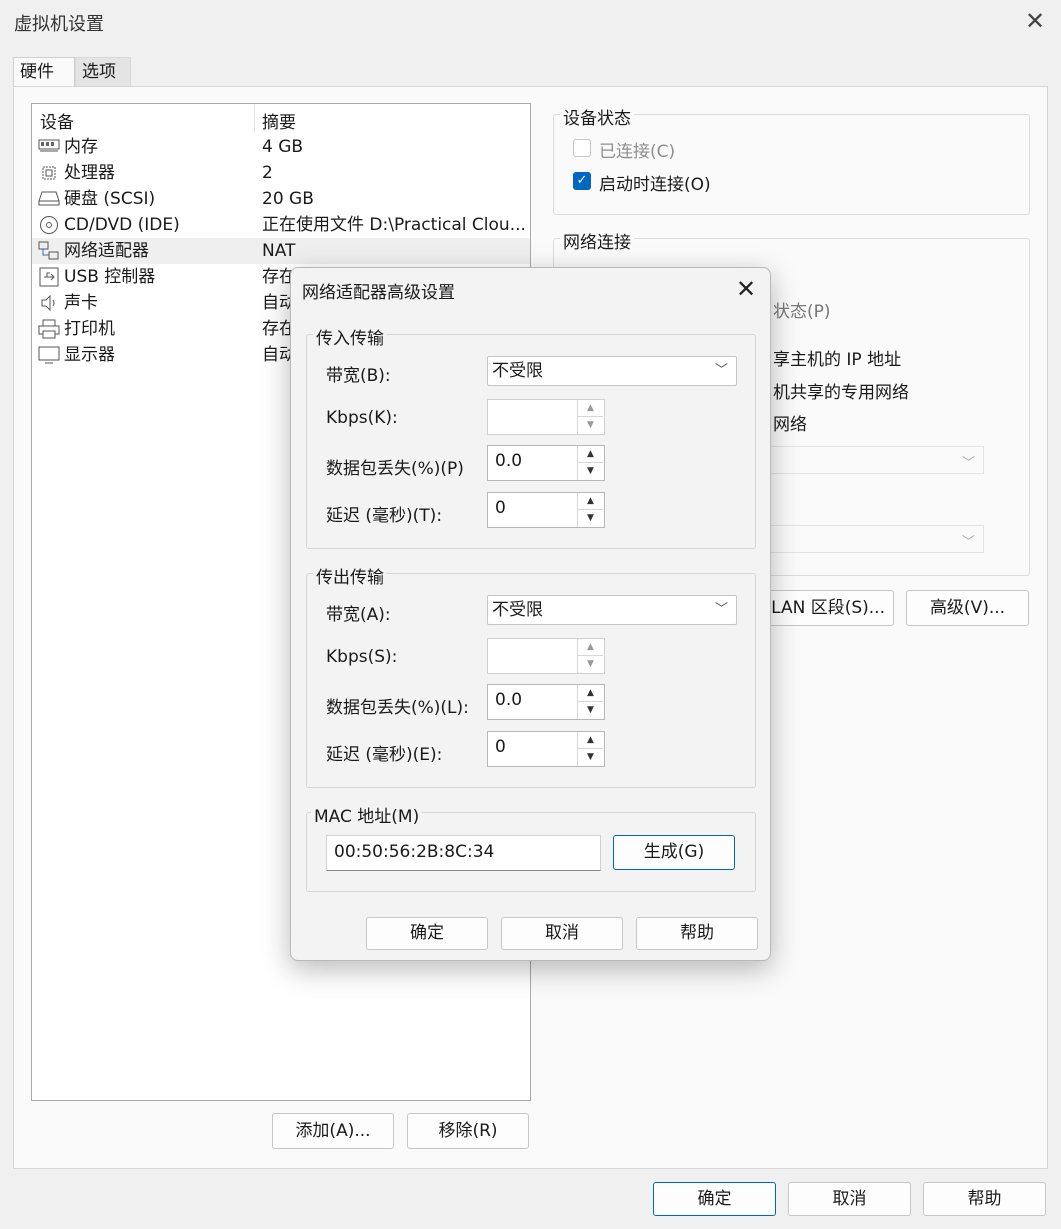 This screenshot has width=1061, height=1229. I want to click on column-divider, so click(254, 118).